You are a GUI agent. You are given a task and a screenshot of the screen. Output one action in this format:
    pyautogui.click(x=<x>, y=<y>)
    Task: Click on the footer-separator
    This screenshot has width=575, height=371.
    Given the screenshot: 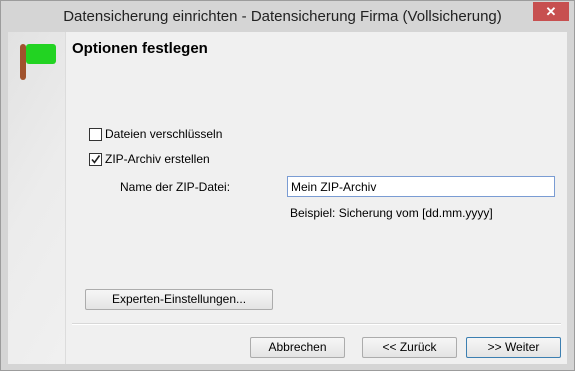 What is the action you would take?
    pyautogui.click(x=316, y=324)
    